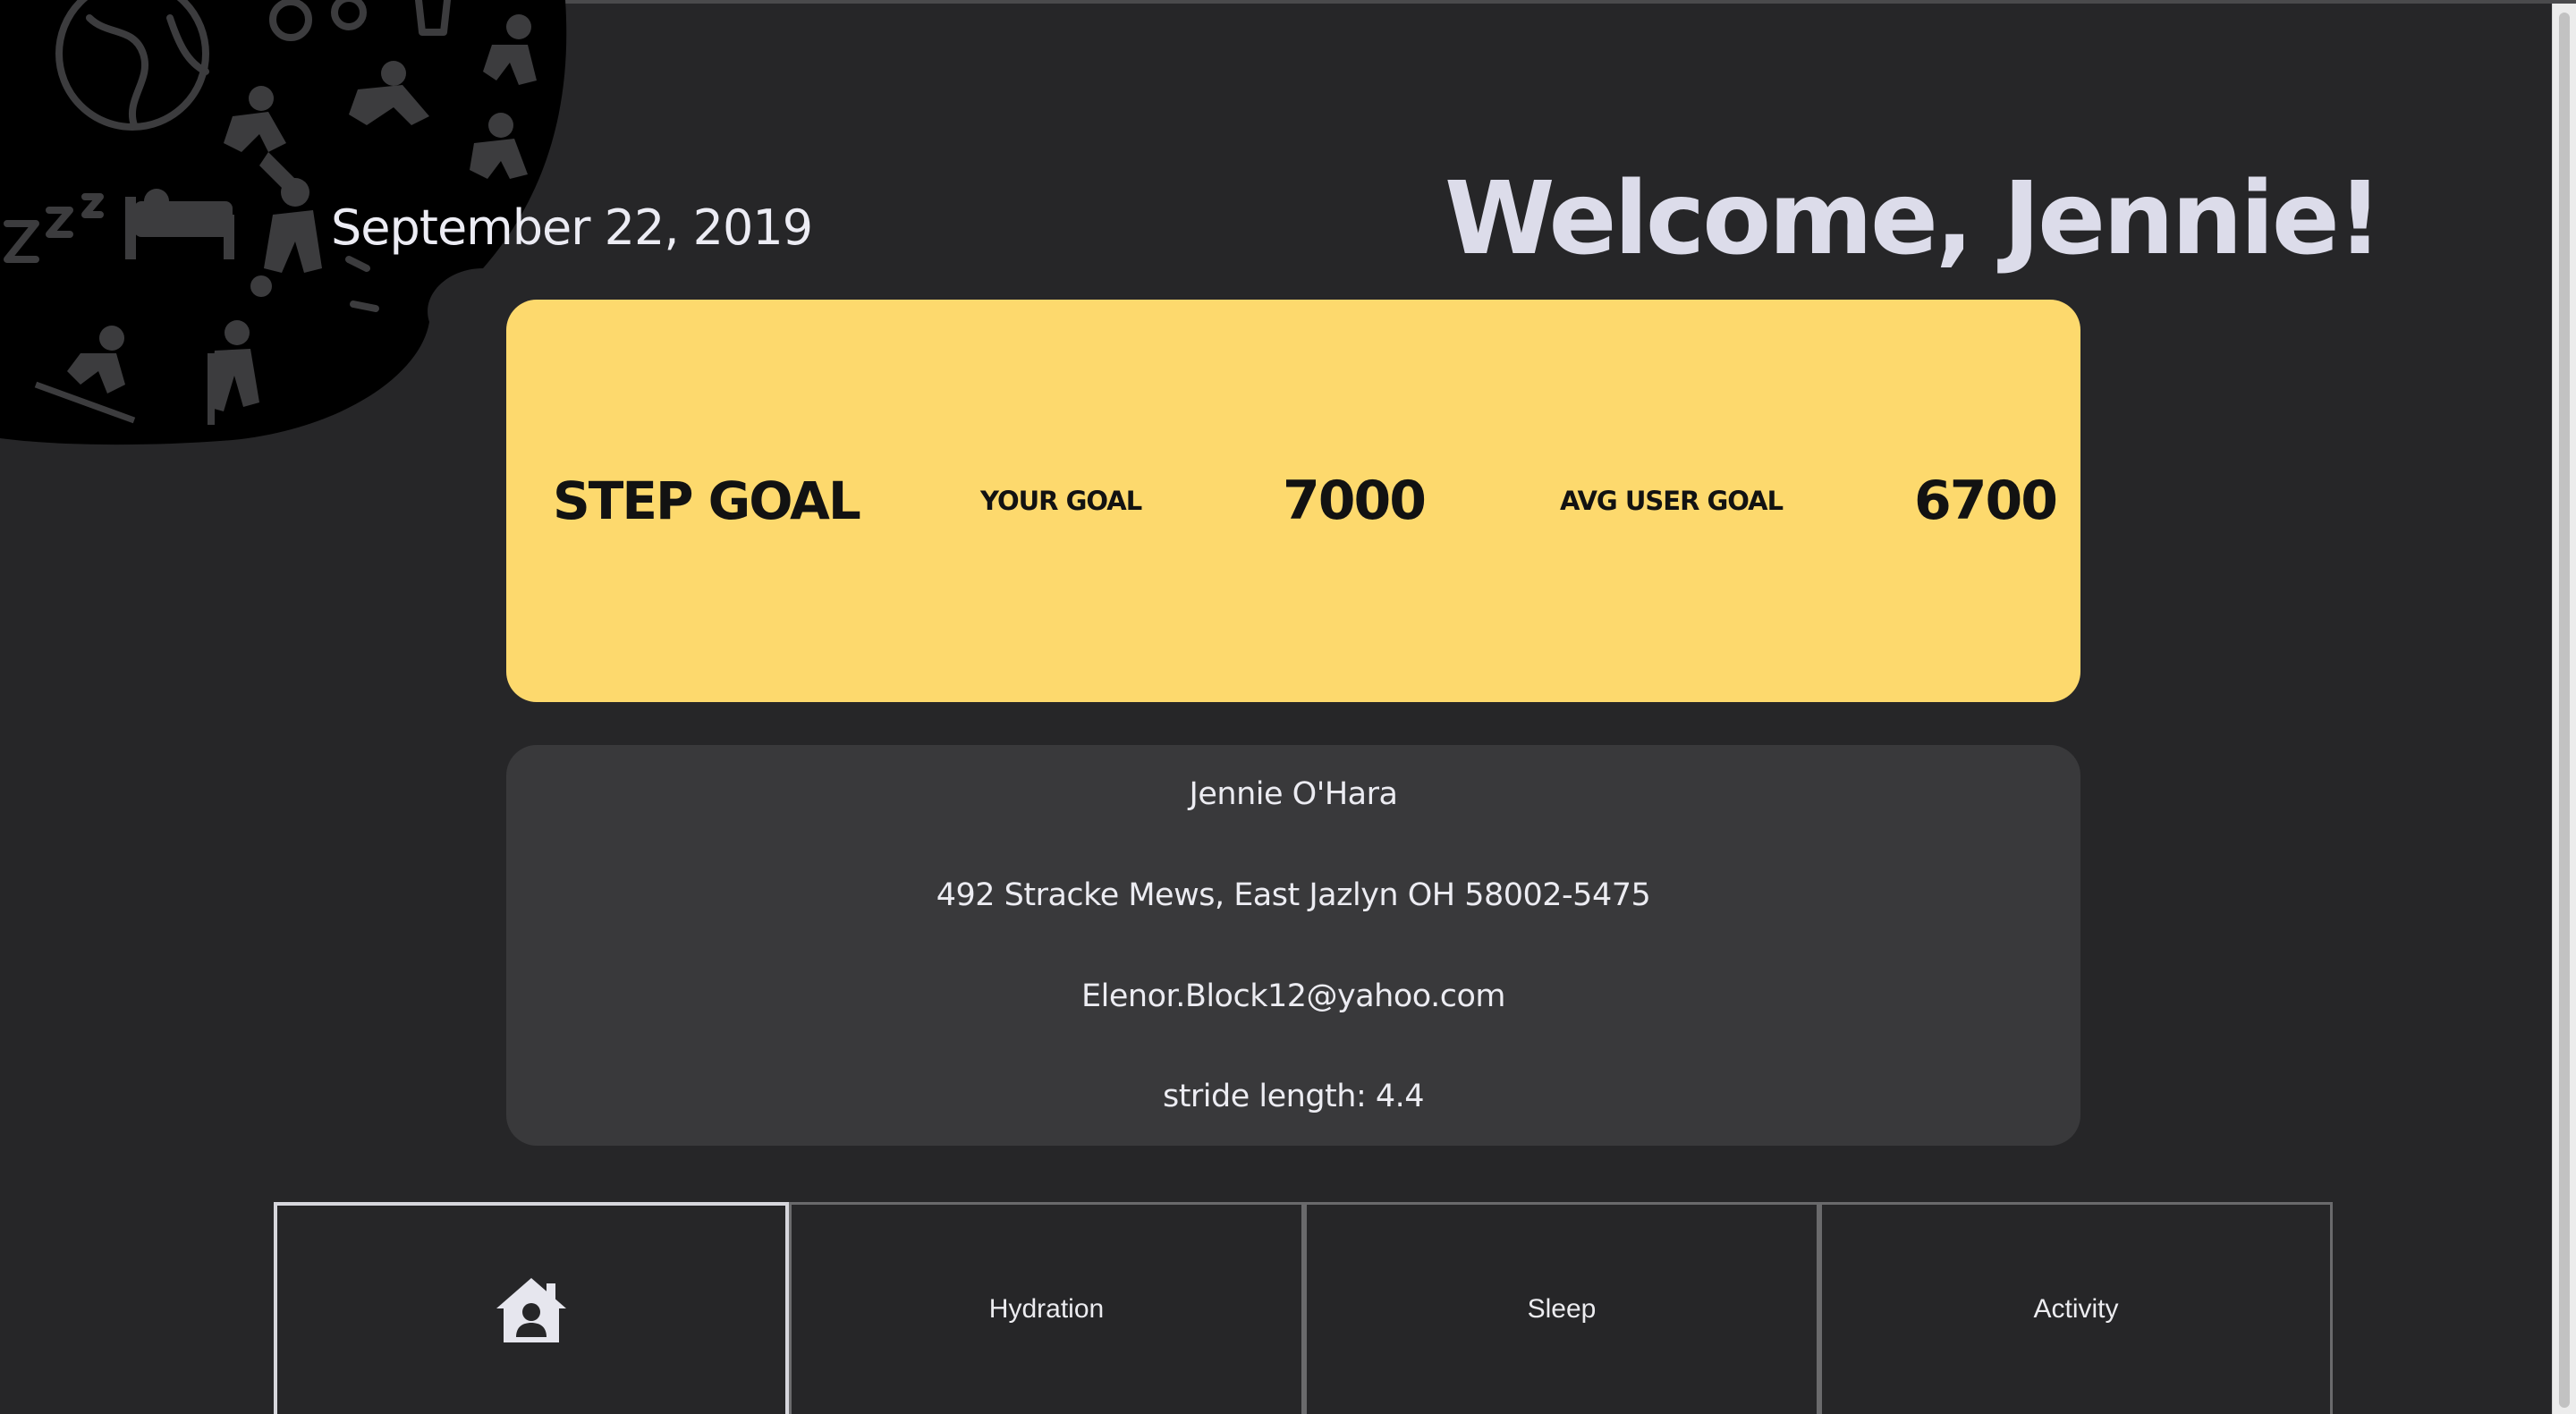 This screenshot has height=1414, width=2576. What do you see at coordinates (572, 227) in the screenshot?
I see `current-date: September 22, 2019` at bounding box center [572, 227].